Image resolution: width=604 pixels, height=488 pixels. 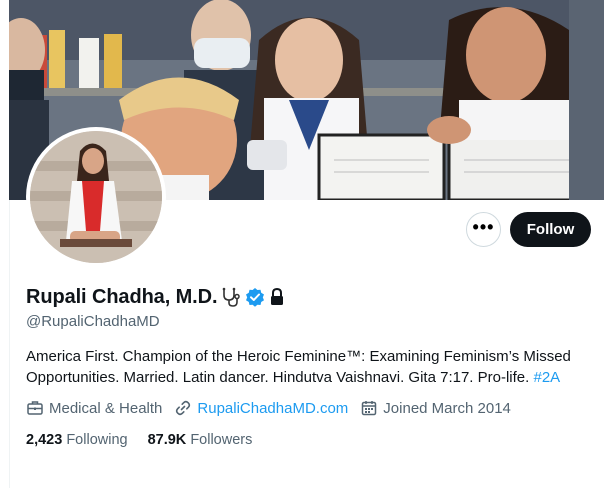 I want to click on avatar-photo, so click(x=96, y=197).